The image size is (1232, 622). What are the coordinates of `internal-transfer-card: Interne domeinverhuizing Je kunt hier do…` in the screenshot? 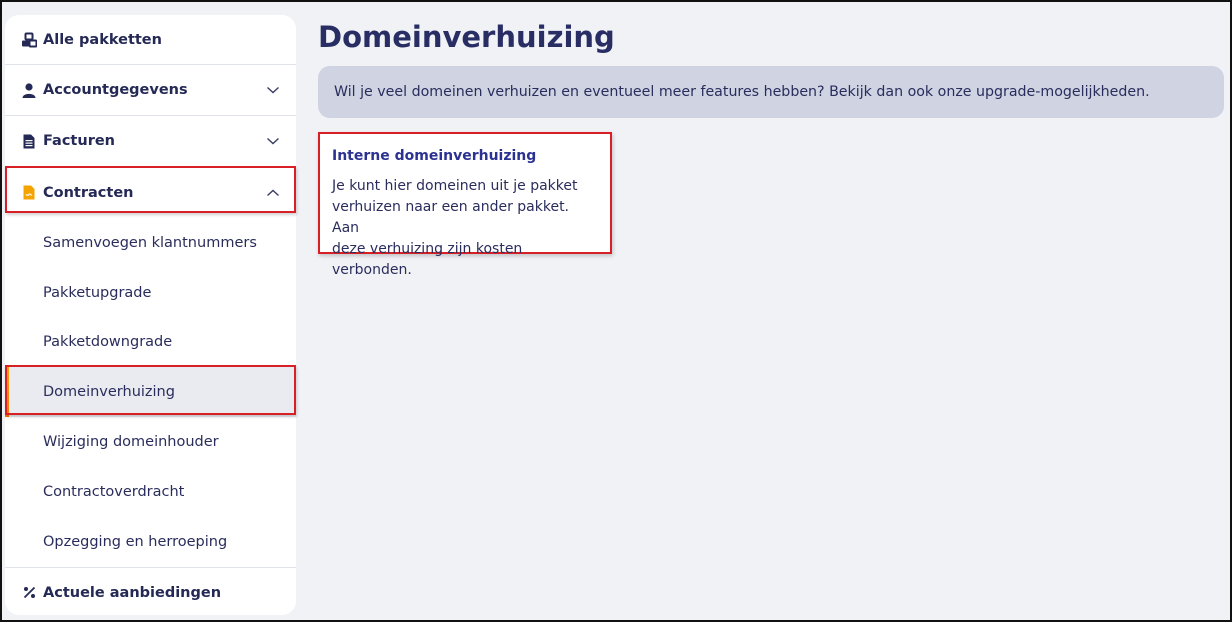 It's located at (465, 205).